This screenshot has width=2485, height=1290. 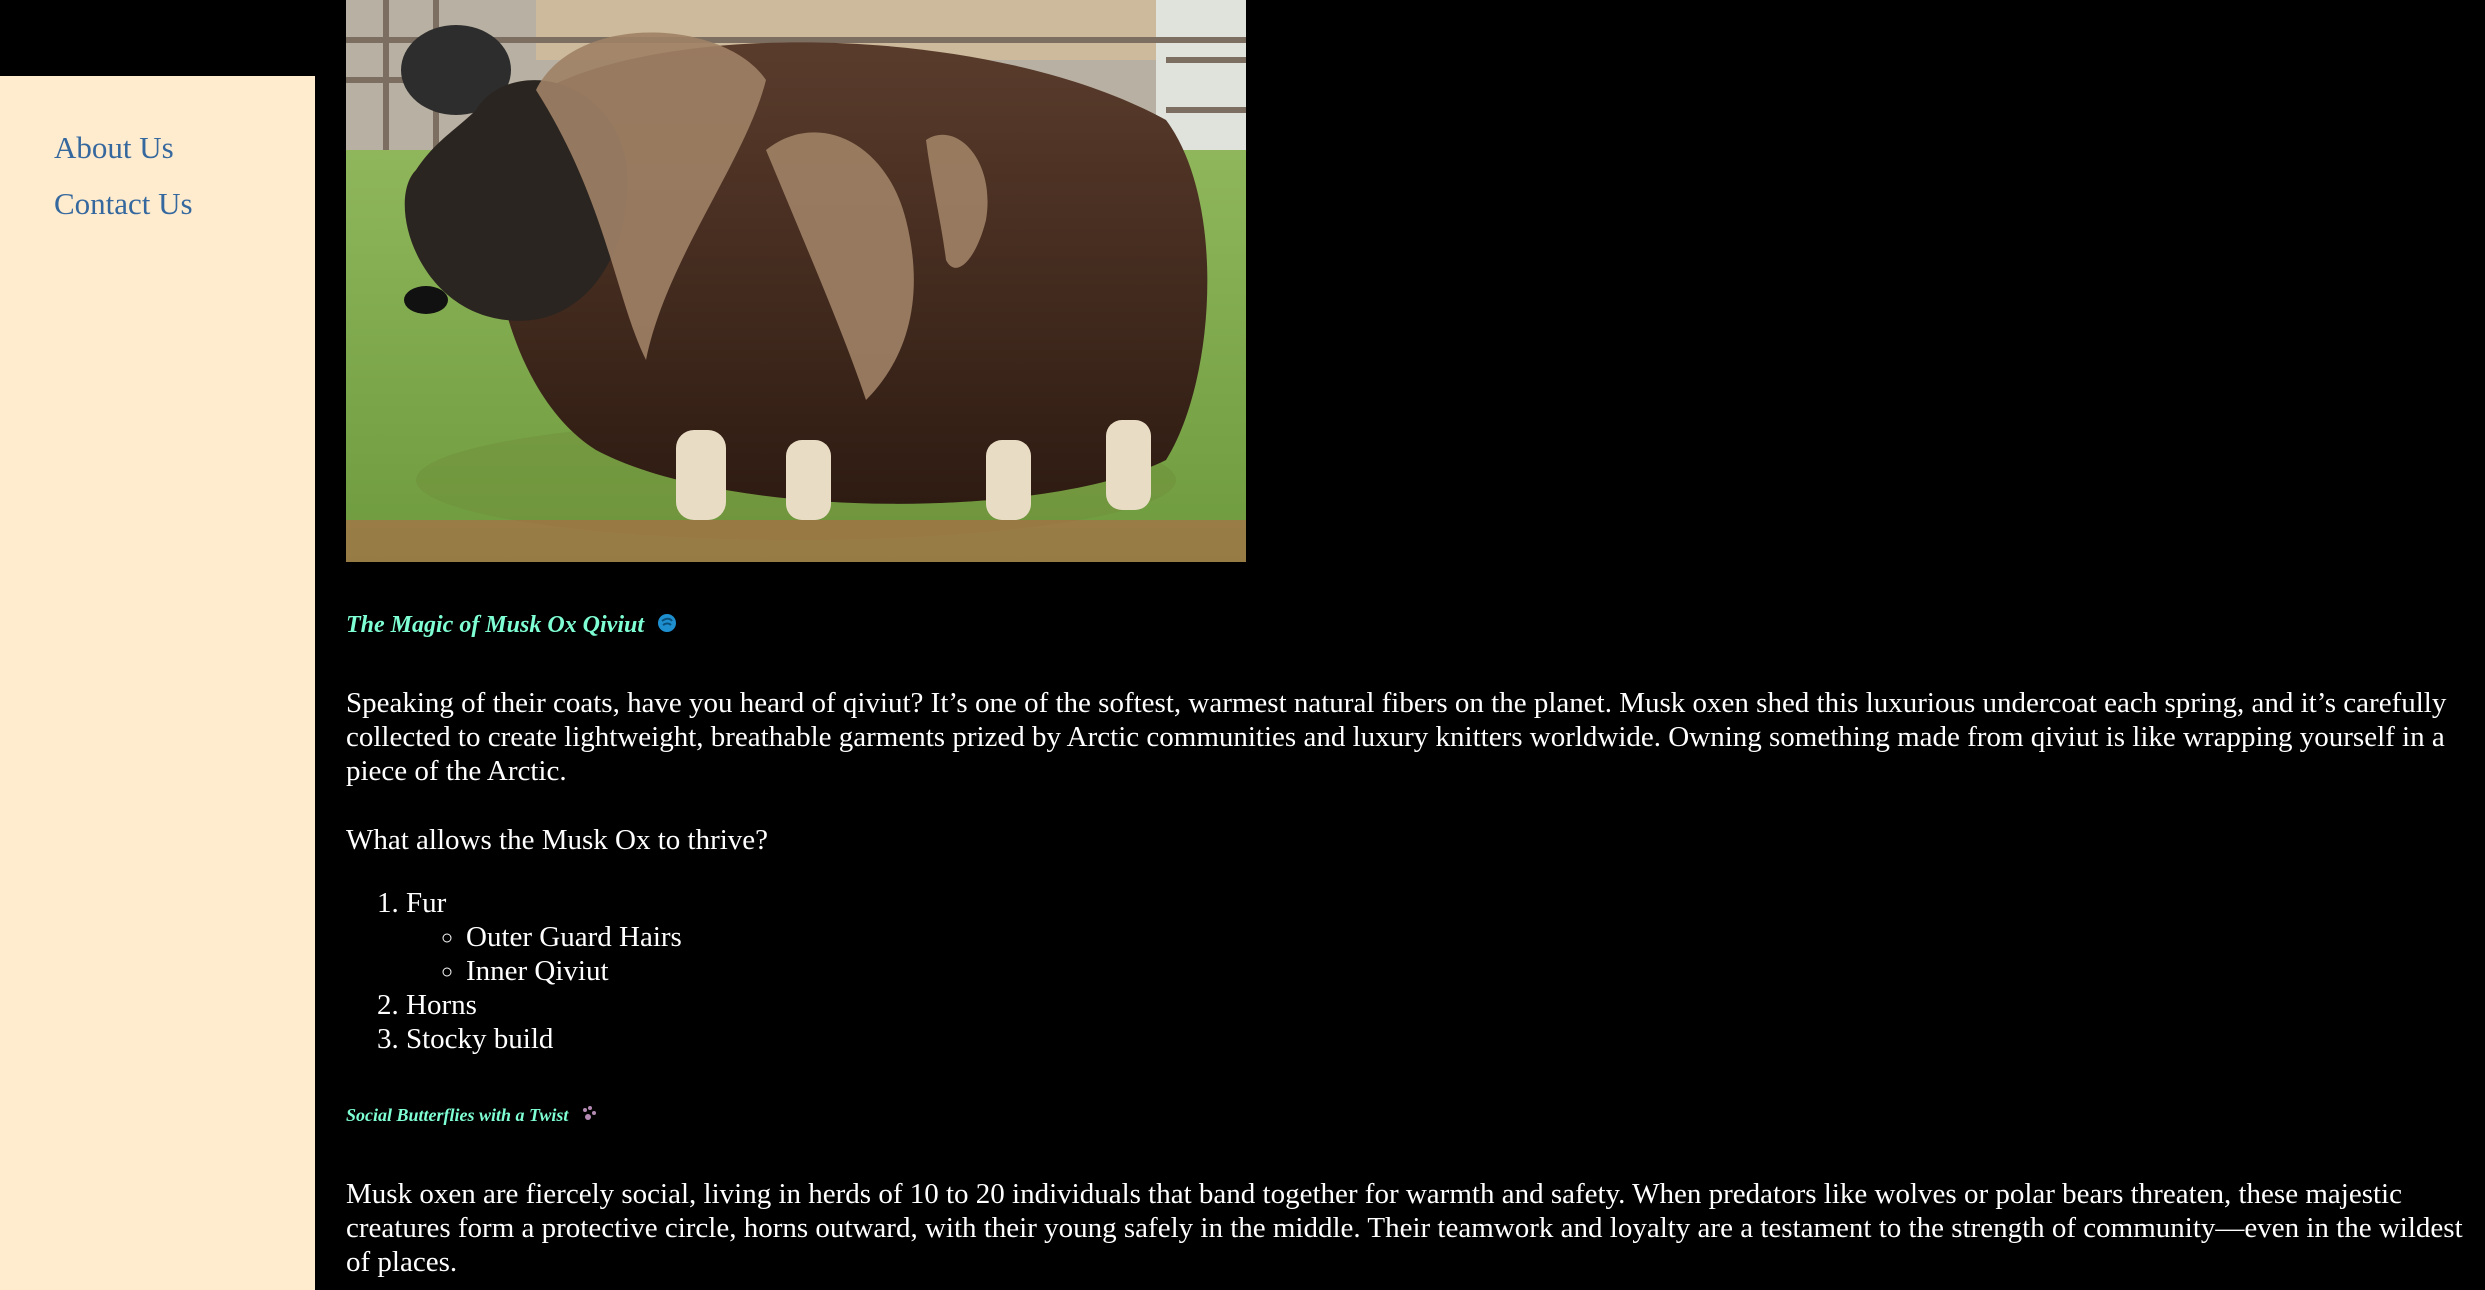 I want to click on list-item-horns: Horns, so click(x=544, y=1005).